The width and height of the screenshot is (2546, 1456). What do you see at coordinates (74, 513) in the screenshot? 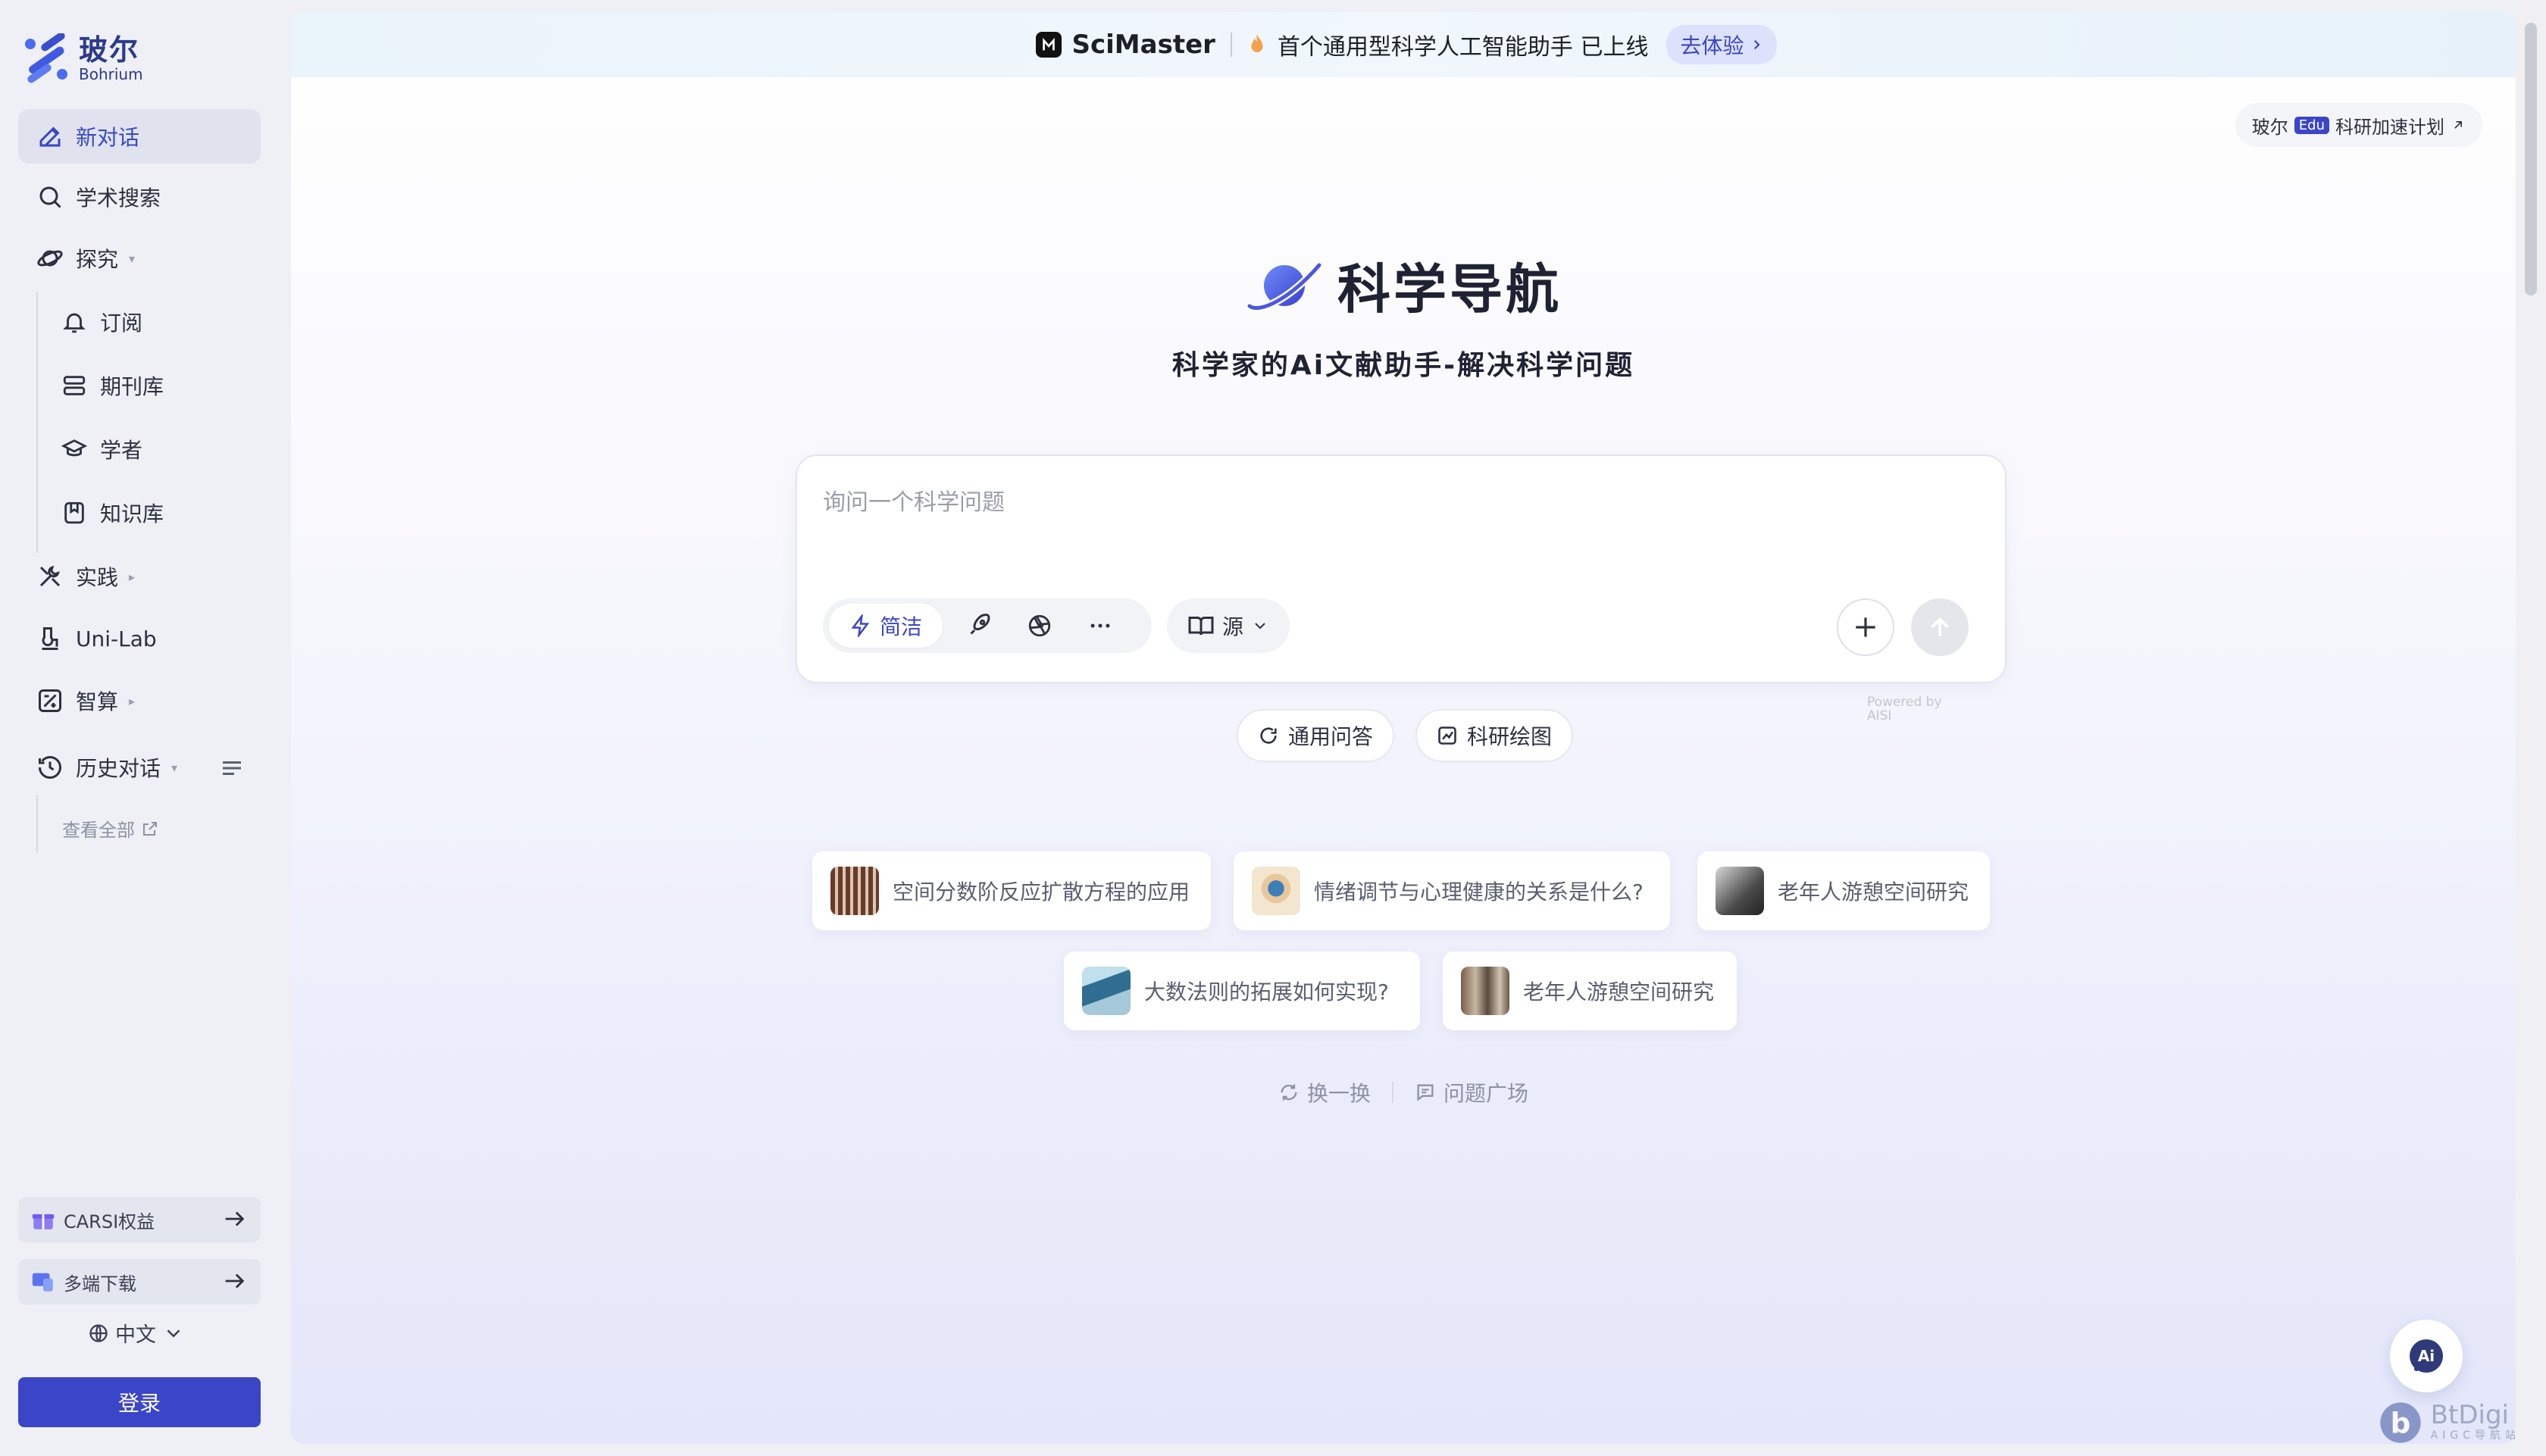
I see `bookmark-icon` at bounding box center [74, 513].